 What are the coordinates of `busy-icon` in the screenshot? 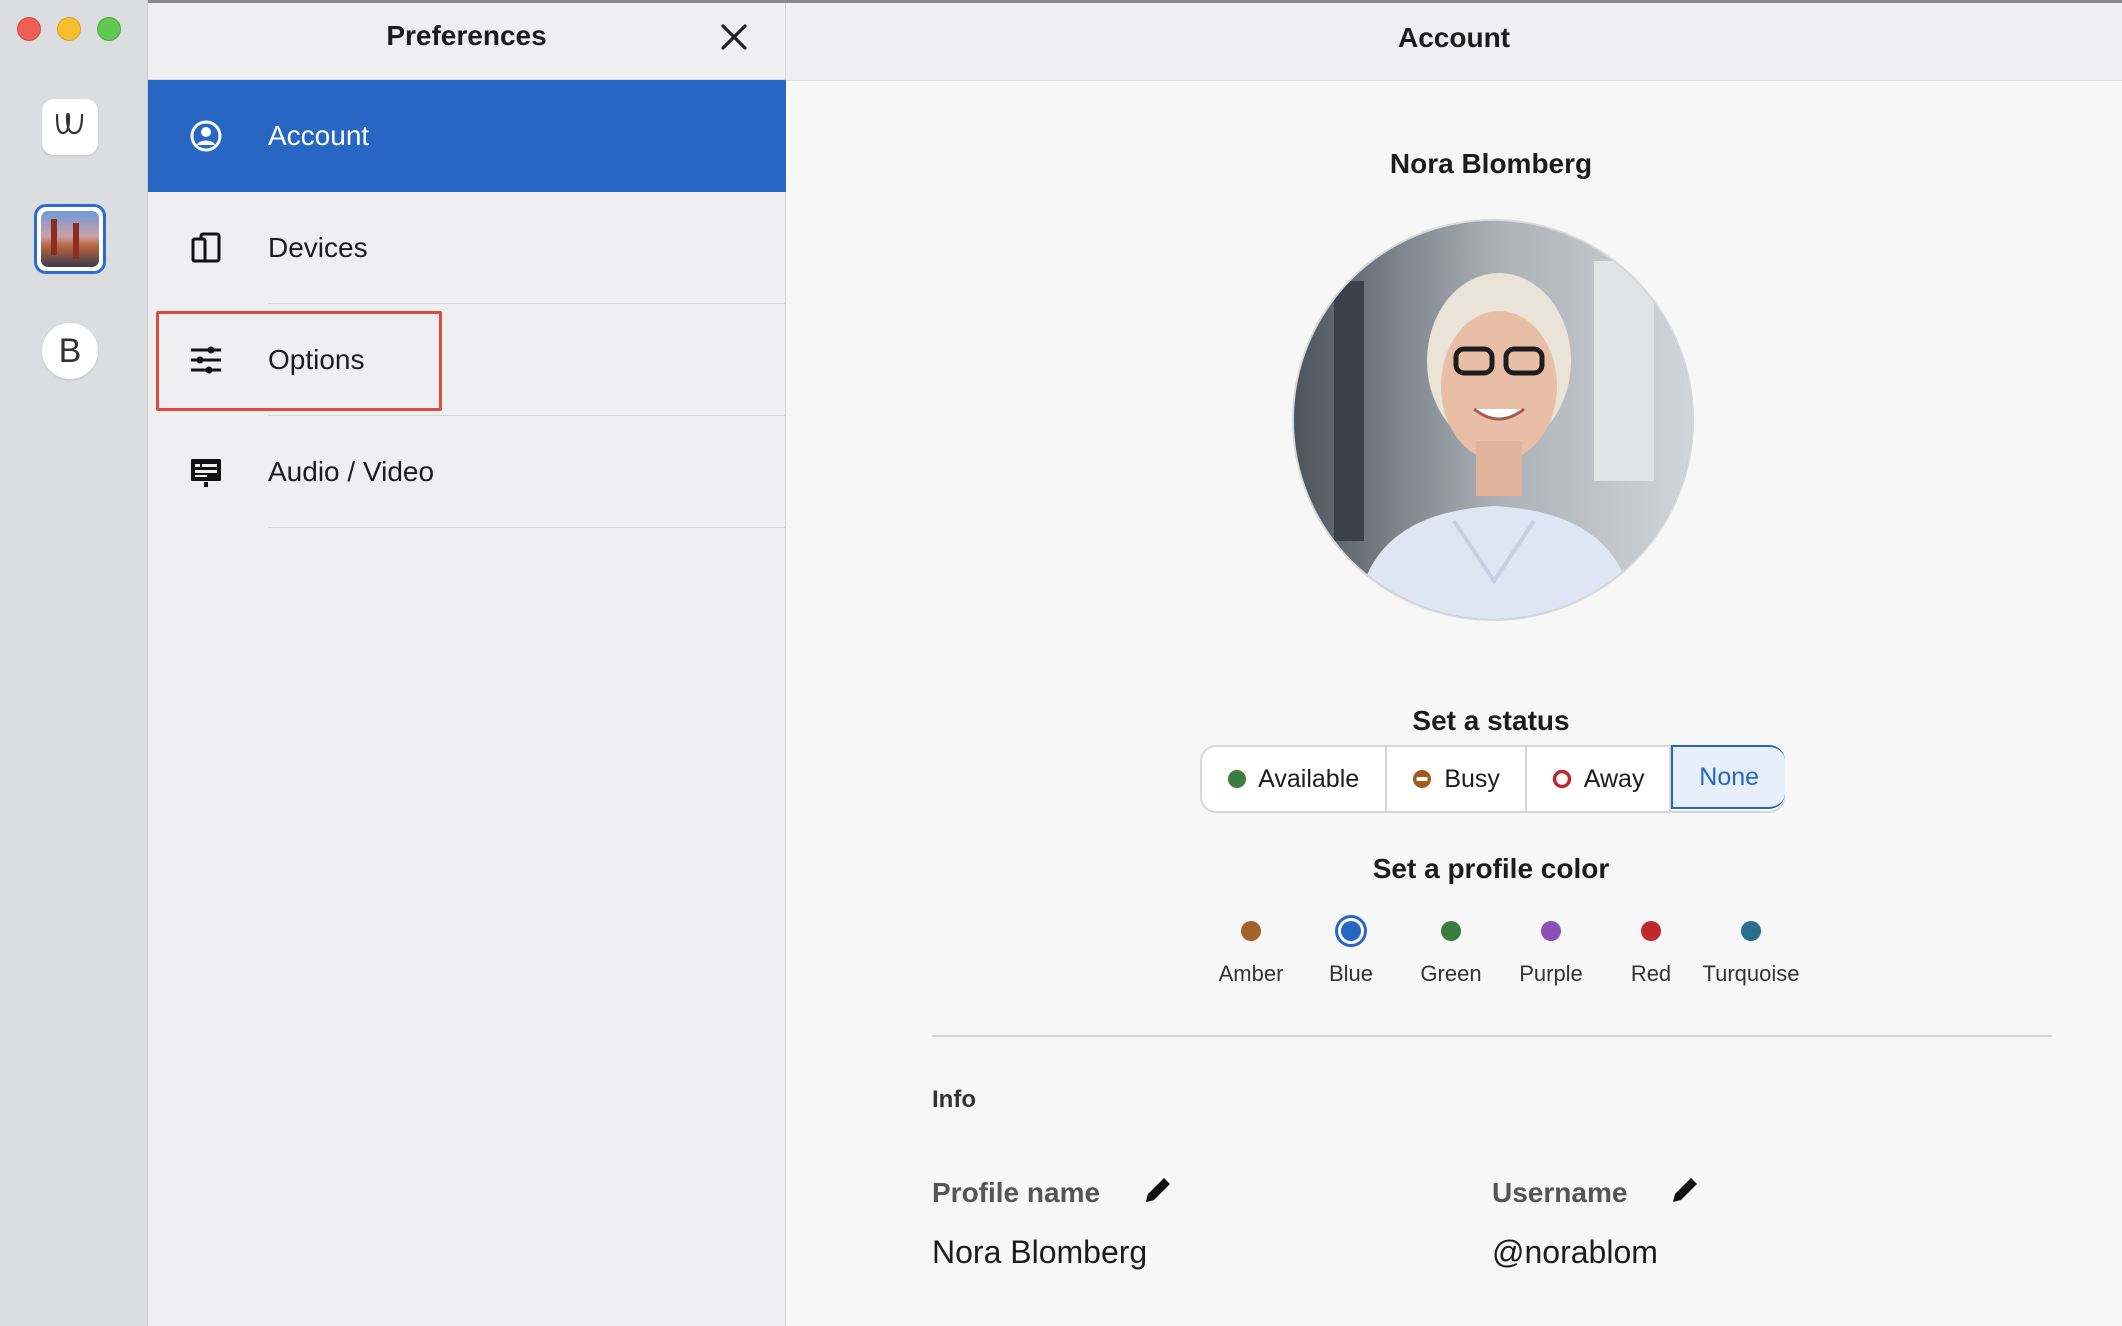 It's located at (1422, 779).